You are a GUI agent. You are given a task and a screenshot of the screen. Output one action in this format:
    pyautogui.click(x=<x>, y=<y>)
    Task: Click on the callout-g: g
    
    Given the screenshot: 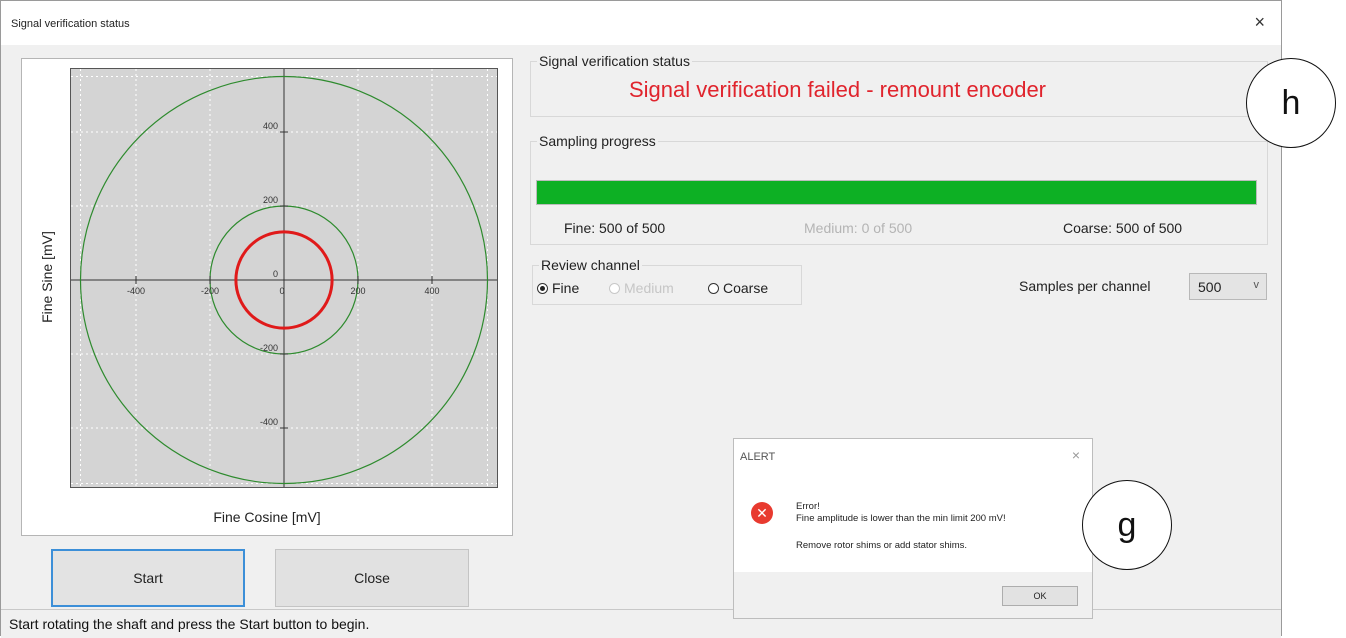 What is the action you would take?
    pyautogui.click(x=1127, y=525)
    